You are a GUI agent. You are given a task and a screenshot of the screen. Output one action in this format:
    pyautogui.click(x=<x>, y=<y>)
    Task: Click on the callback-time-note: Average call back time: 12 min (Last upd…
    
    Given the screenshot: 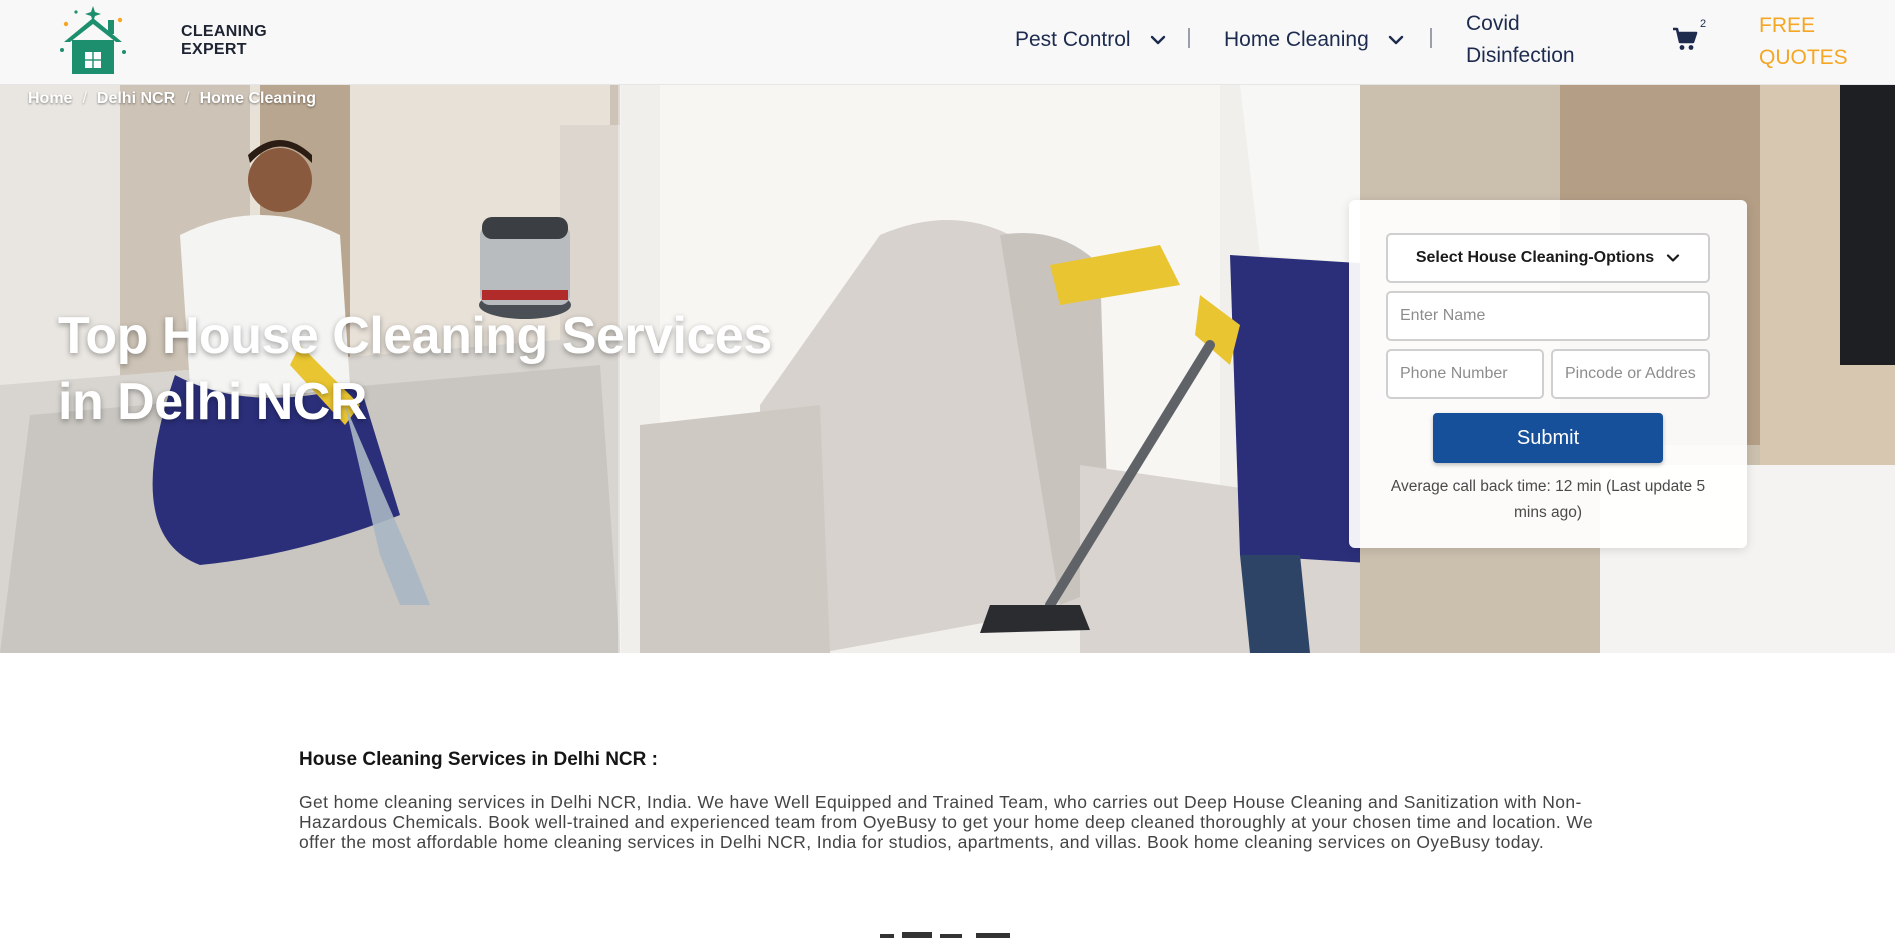 What is the action you would take?
    pyautogui.click(x=1548, y=499)
    